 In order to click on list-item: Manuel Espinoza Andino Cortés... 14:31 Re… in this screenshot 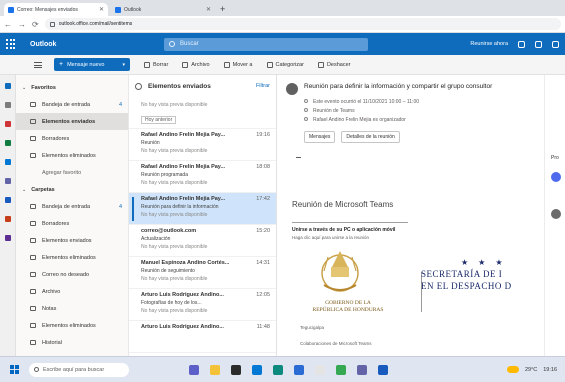, I will do `click(202, 273)`.